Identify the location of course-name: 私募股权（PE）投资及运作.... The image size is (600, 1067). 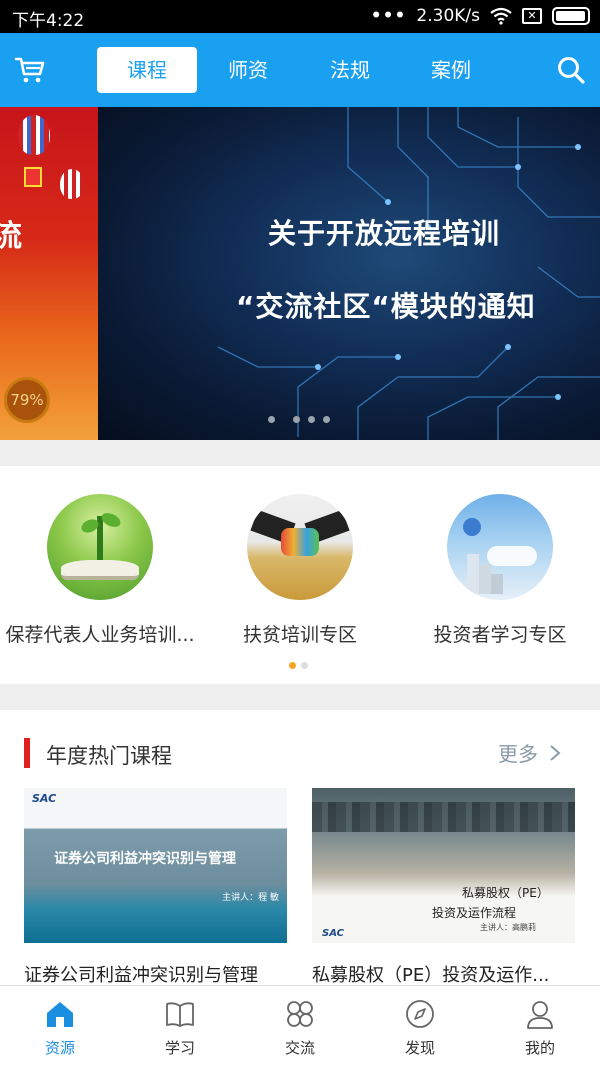
(431, 975).